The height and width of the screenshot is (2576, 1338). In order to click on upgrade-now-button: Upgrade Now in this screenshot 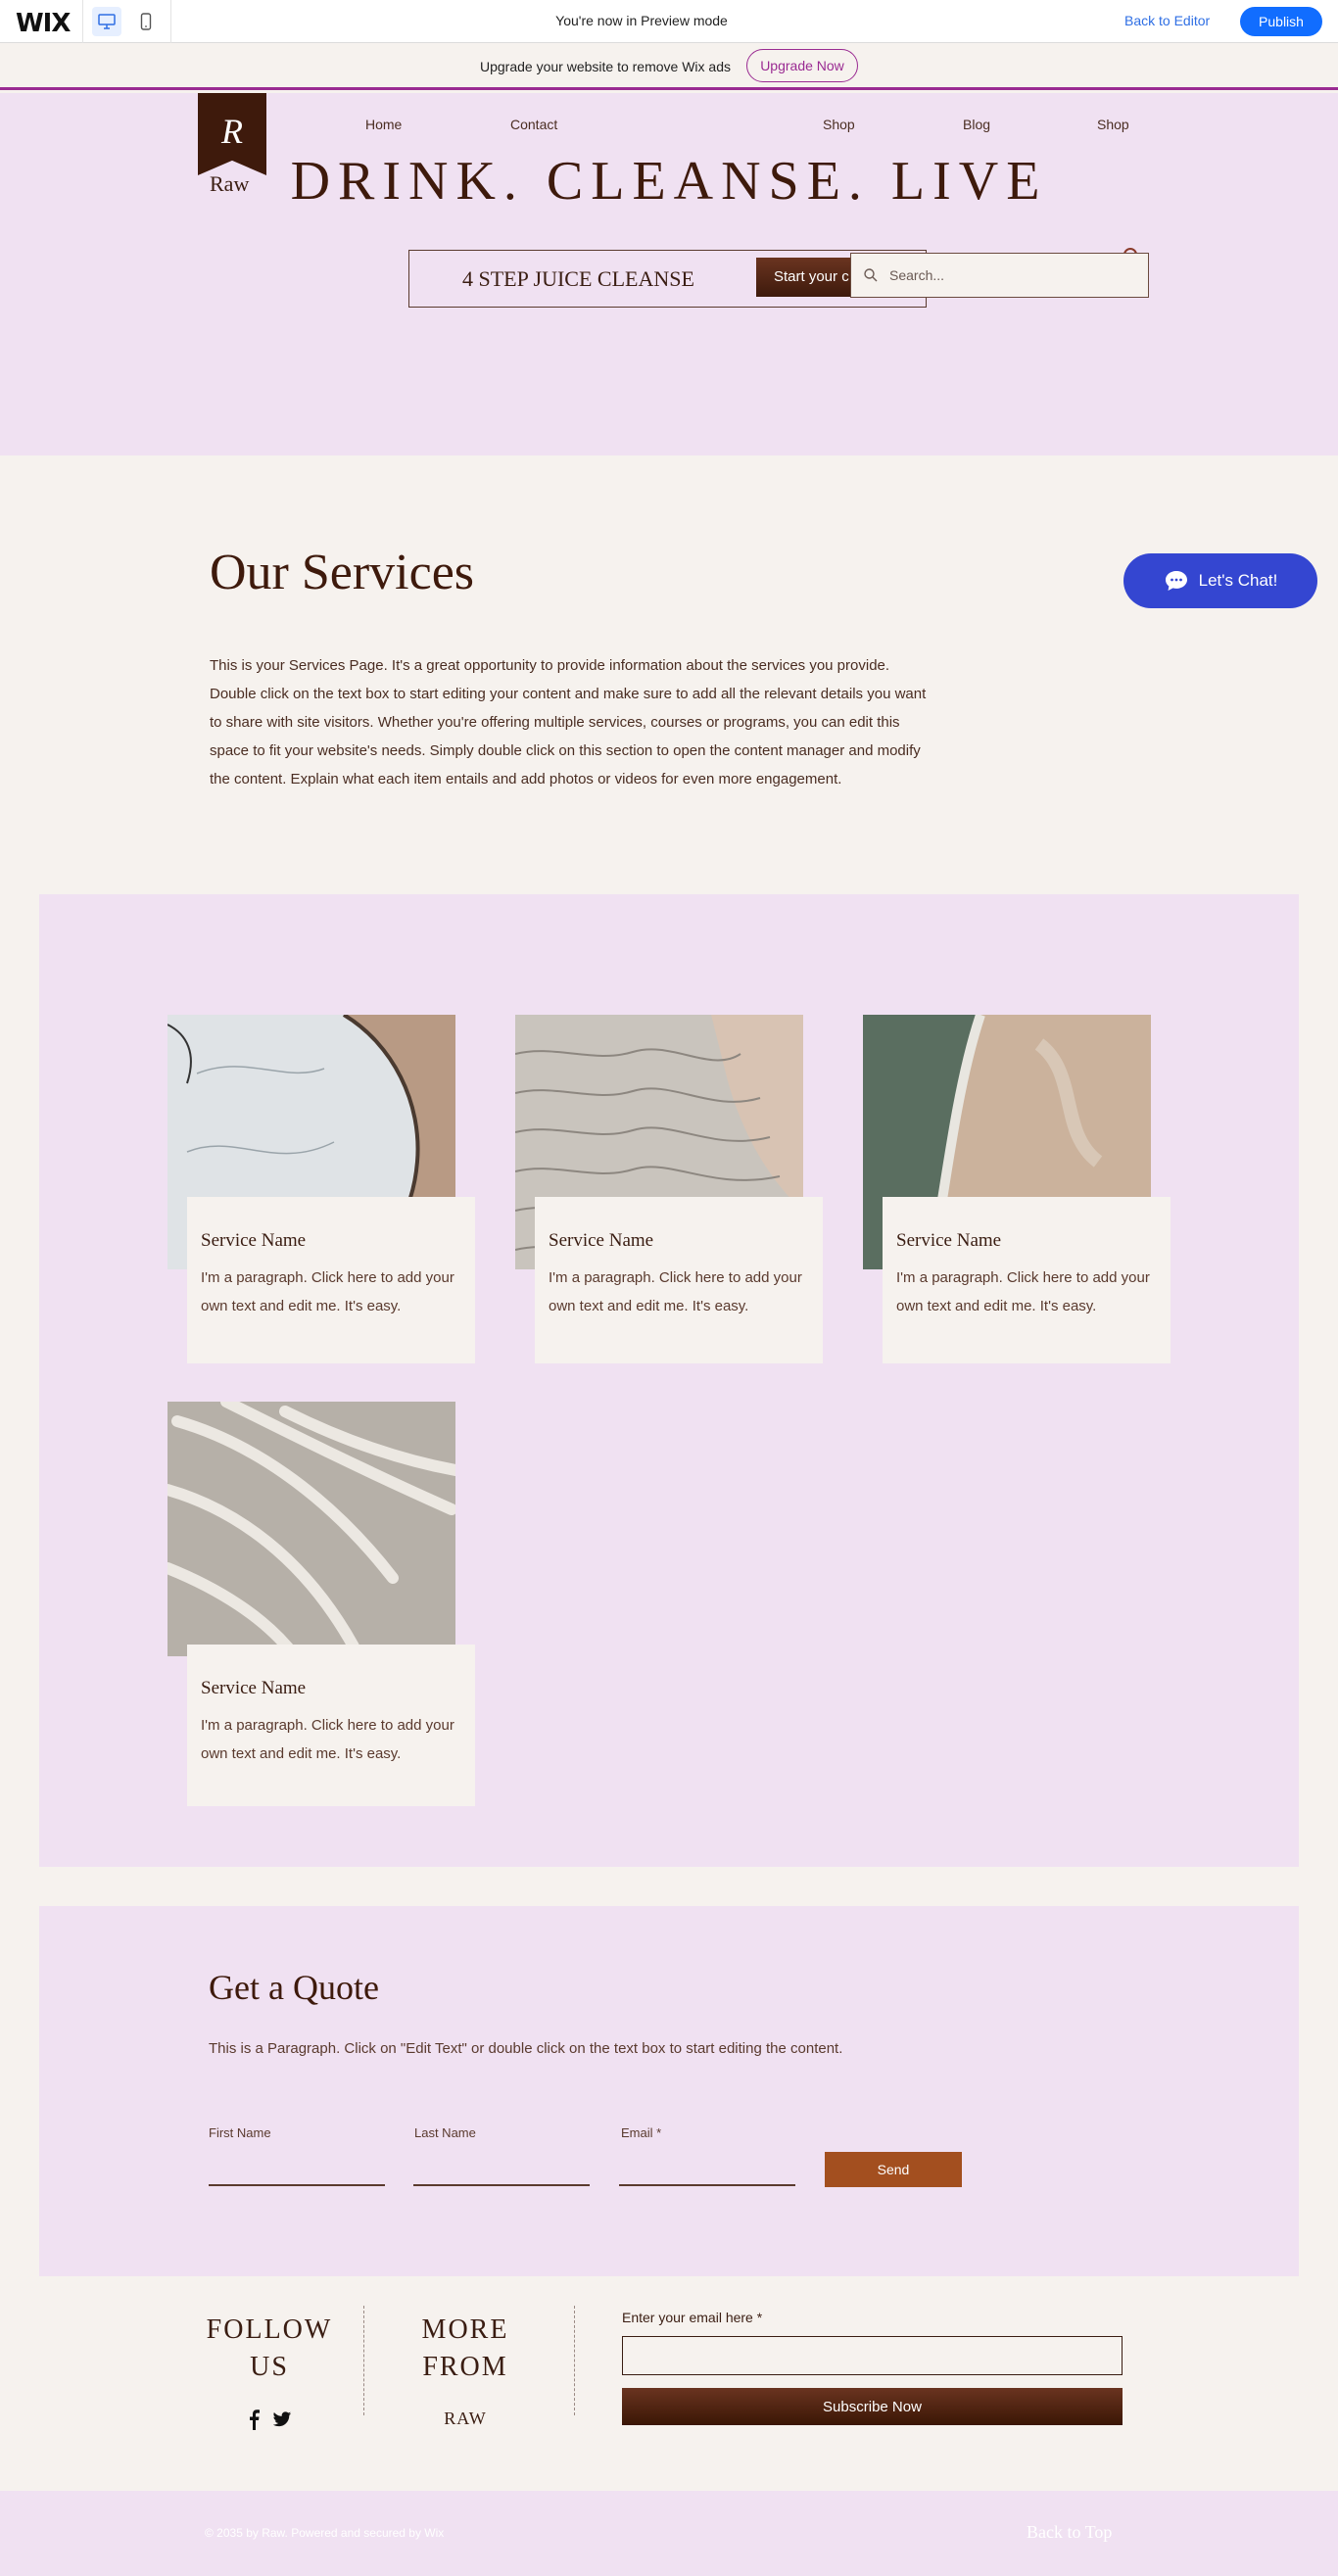, I will do `click(802, 66)`.